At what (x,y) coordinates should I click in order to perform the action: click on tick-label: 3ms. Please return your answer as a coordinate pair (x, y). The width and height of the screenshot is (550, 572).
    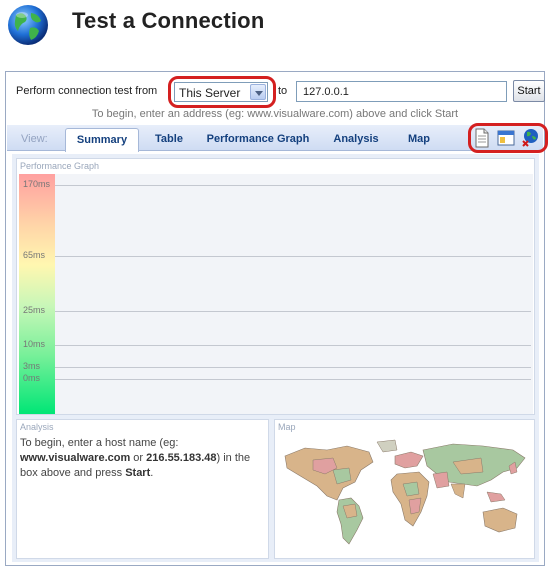
    Looking at the image, I should click on (32, 366).